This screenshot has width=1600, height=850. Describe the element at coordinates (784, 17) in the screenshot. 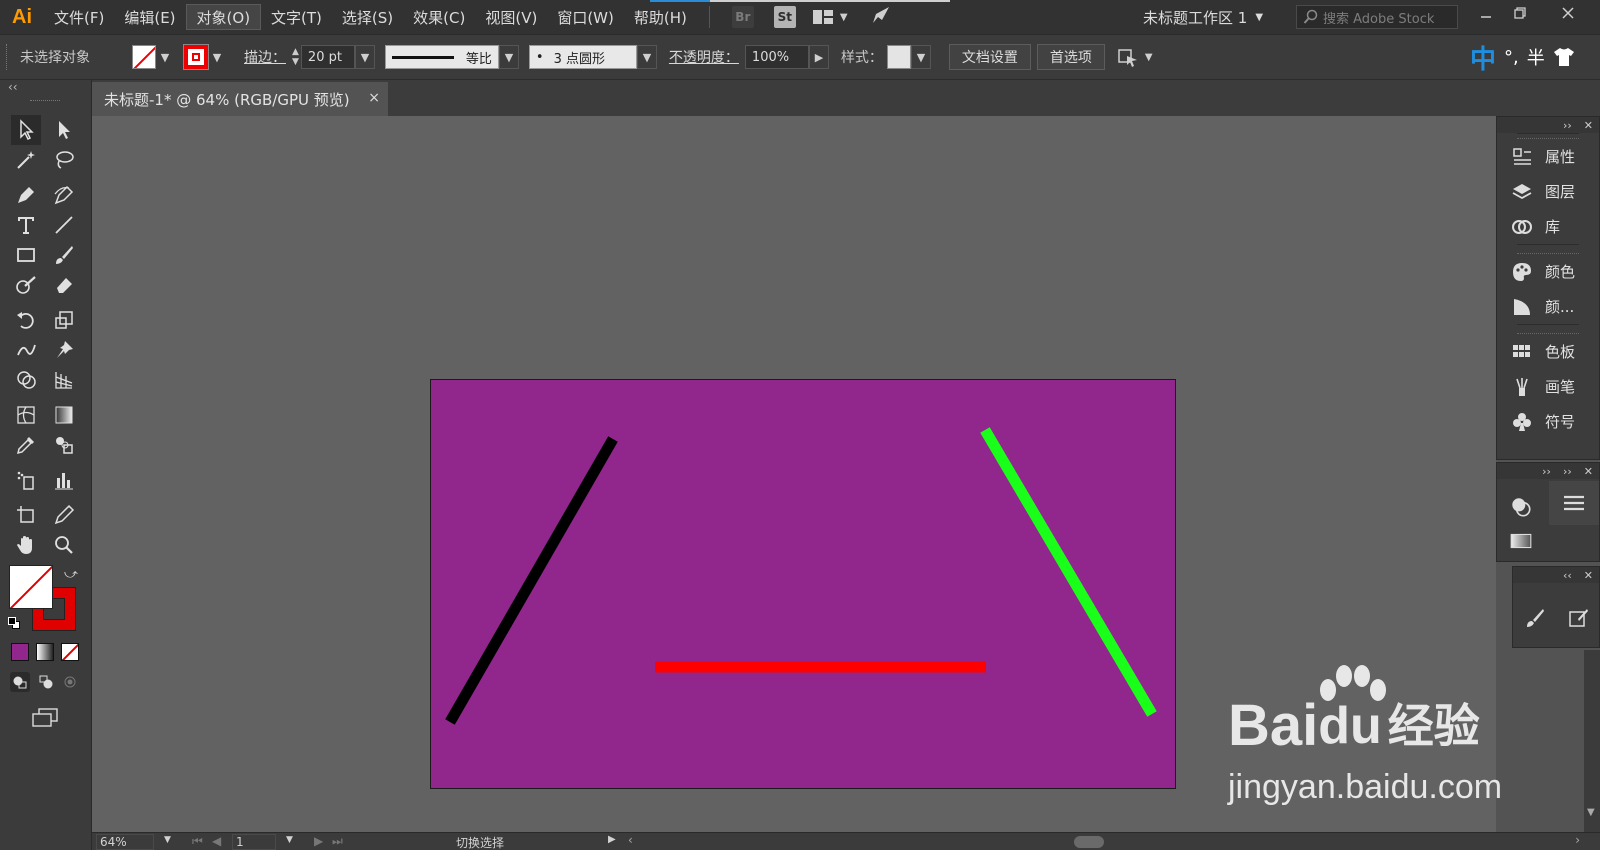

I see `stock-button: St` at that location.